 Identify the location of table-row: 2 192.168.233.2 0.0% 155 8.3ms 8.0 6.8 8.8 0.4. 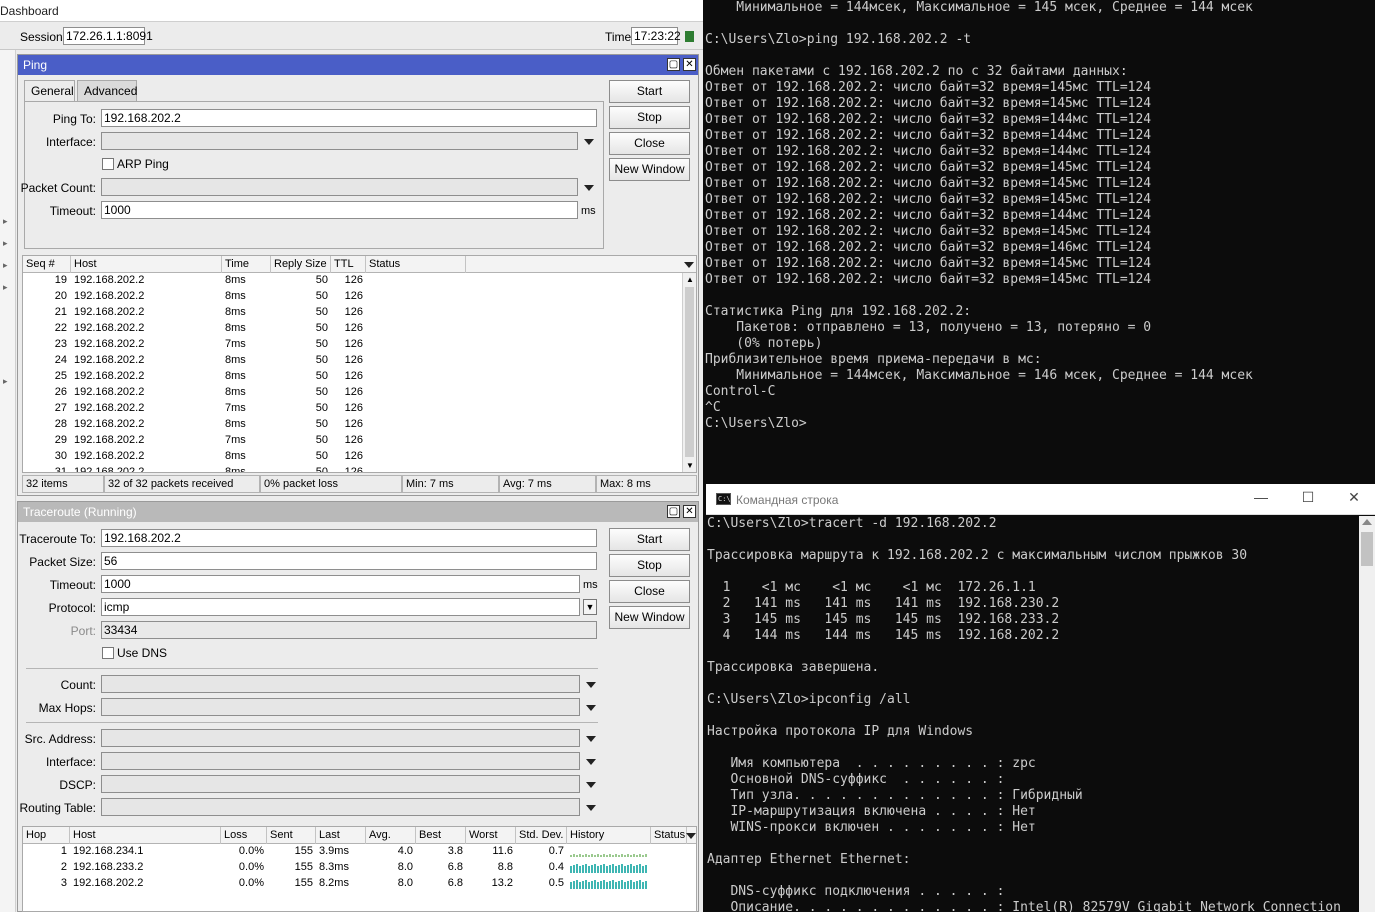
(359, 868).